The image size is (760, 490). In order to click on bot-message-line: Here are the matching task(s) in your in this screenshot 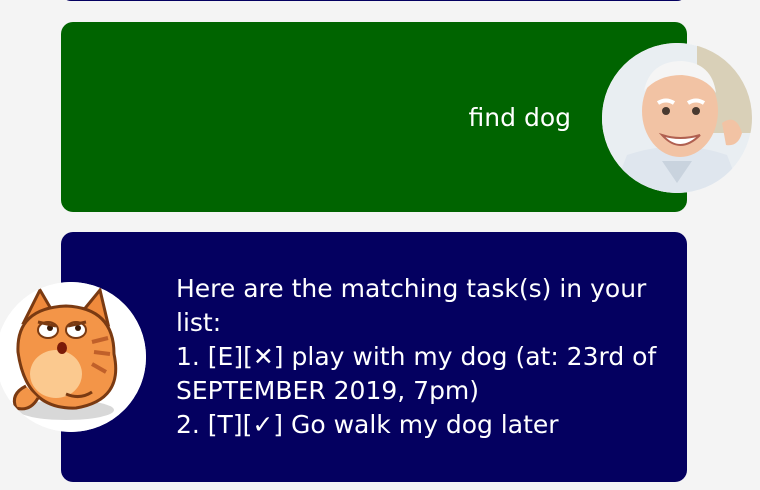, I will do `click(411, 288)`.